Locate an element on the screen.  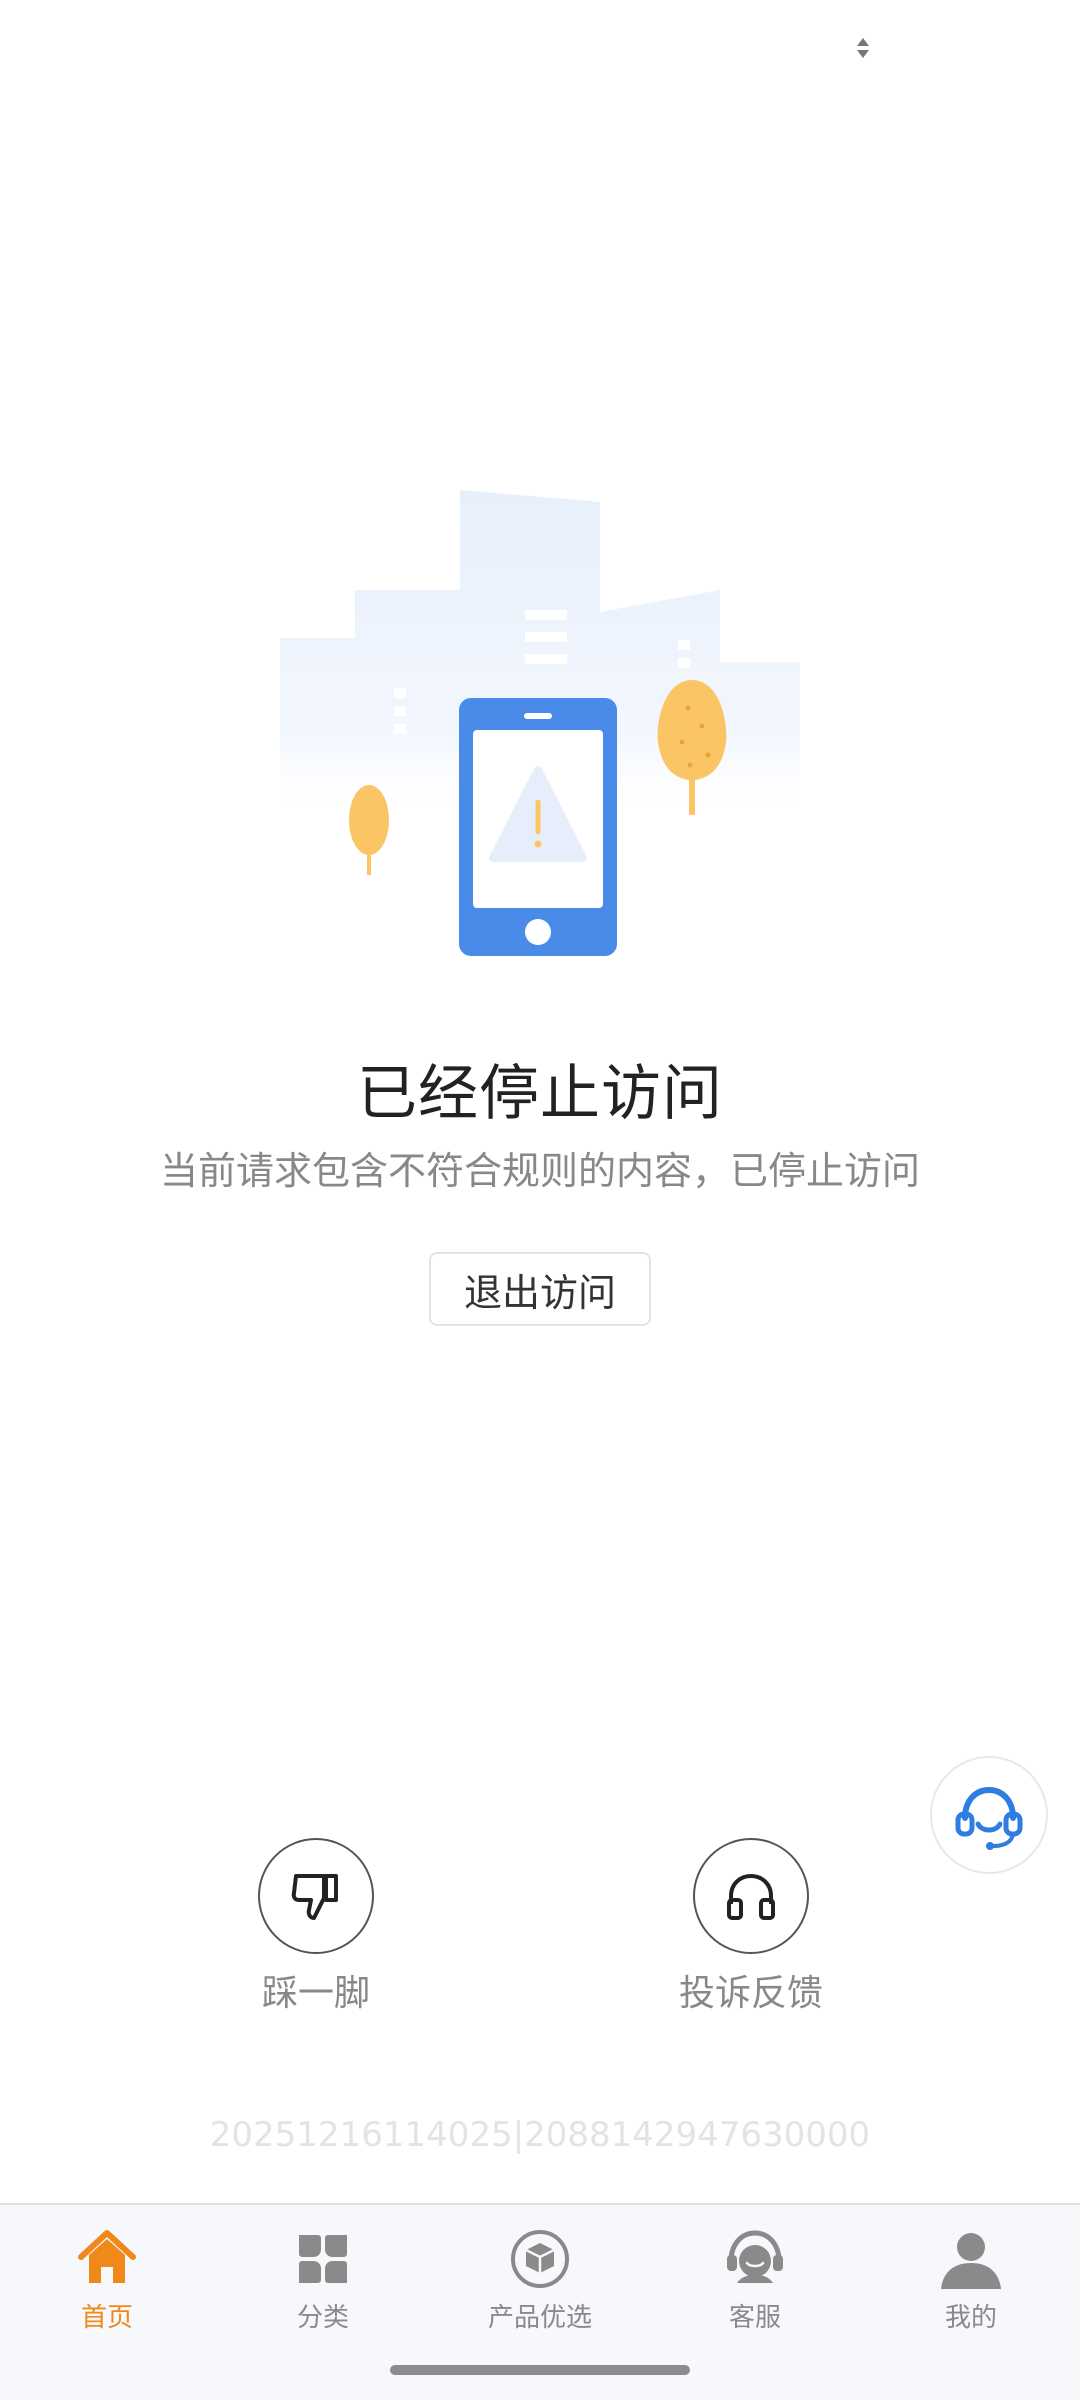
error-message: 当前请求包含不符合规则的内容，已停止访问 is located at coordinates (539, 1171).